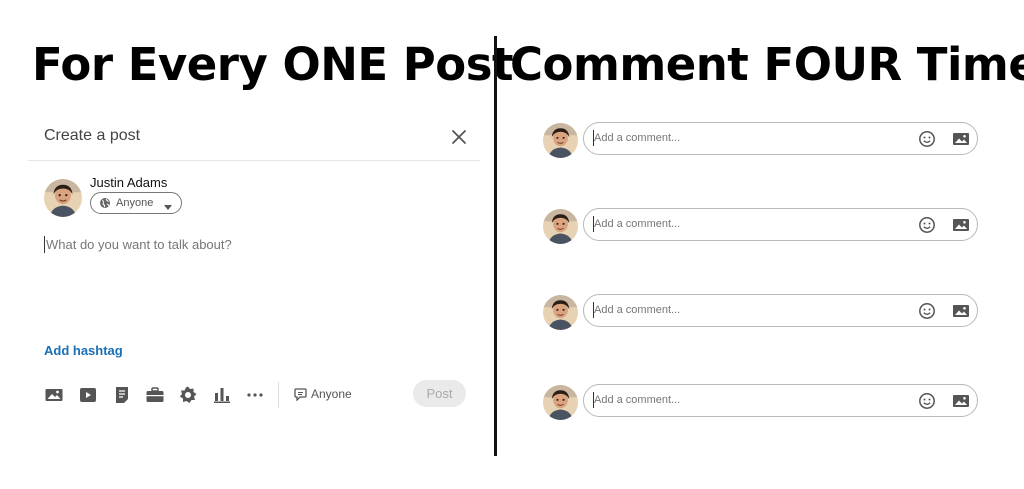  What do you see at coordinates (459, 137) in the screenshot?
I see `close-icon` at bounding box center [459, 137].